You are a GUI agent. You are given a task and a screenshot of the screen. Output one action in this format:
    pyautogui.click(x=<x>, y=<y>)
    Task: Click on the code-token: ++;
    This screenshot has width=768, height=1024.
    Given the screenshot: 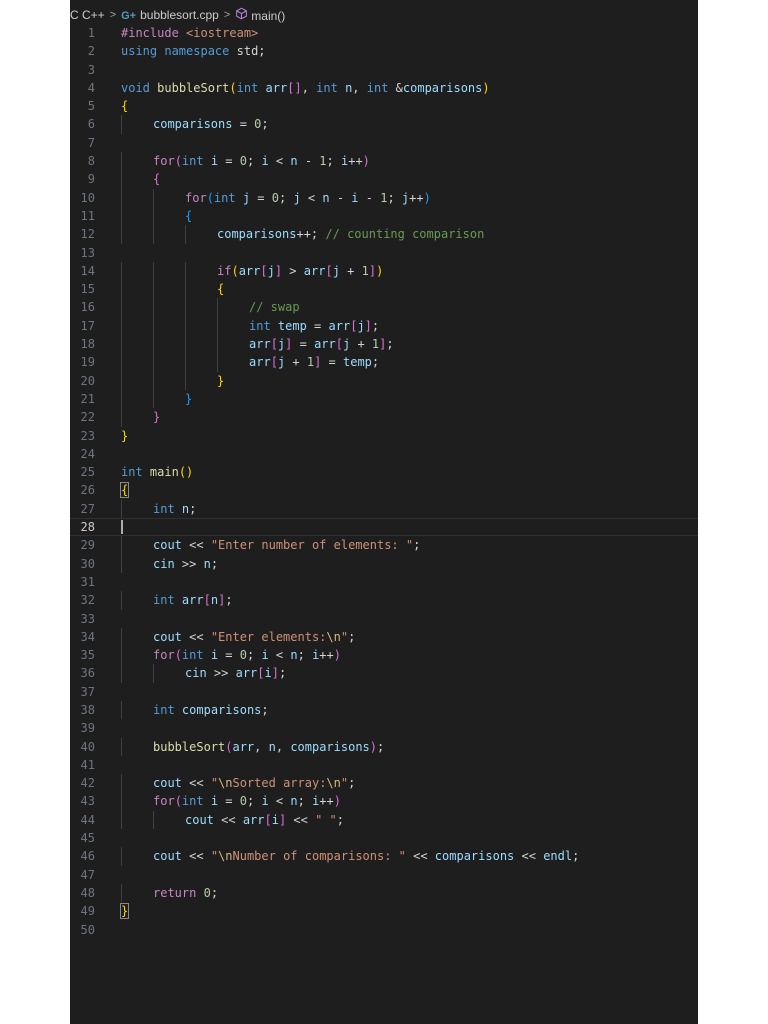 What is the action you would take?
    pyautogui.click(x=311, y=234)
    